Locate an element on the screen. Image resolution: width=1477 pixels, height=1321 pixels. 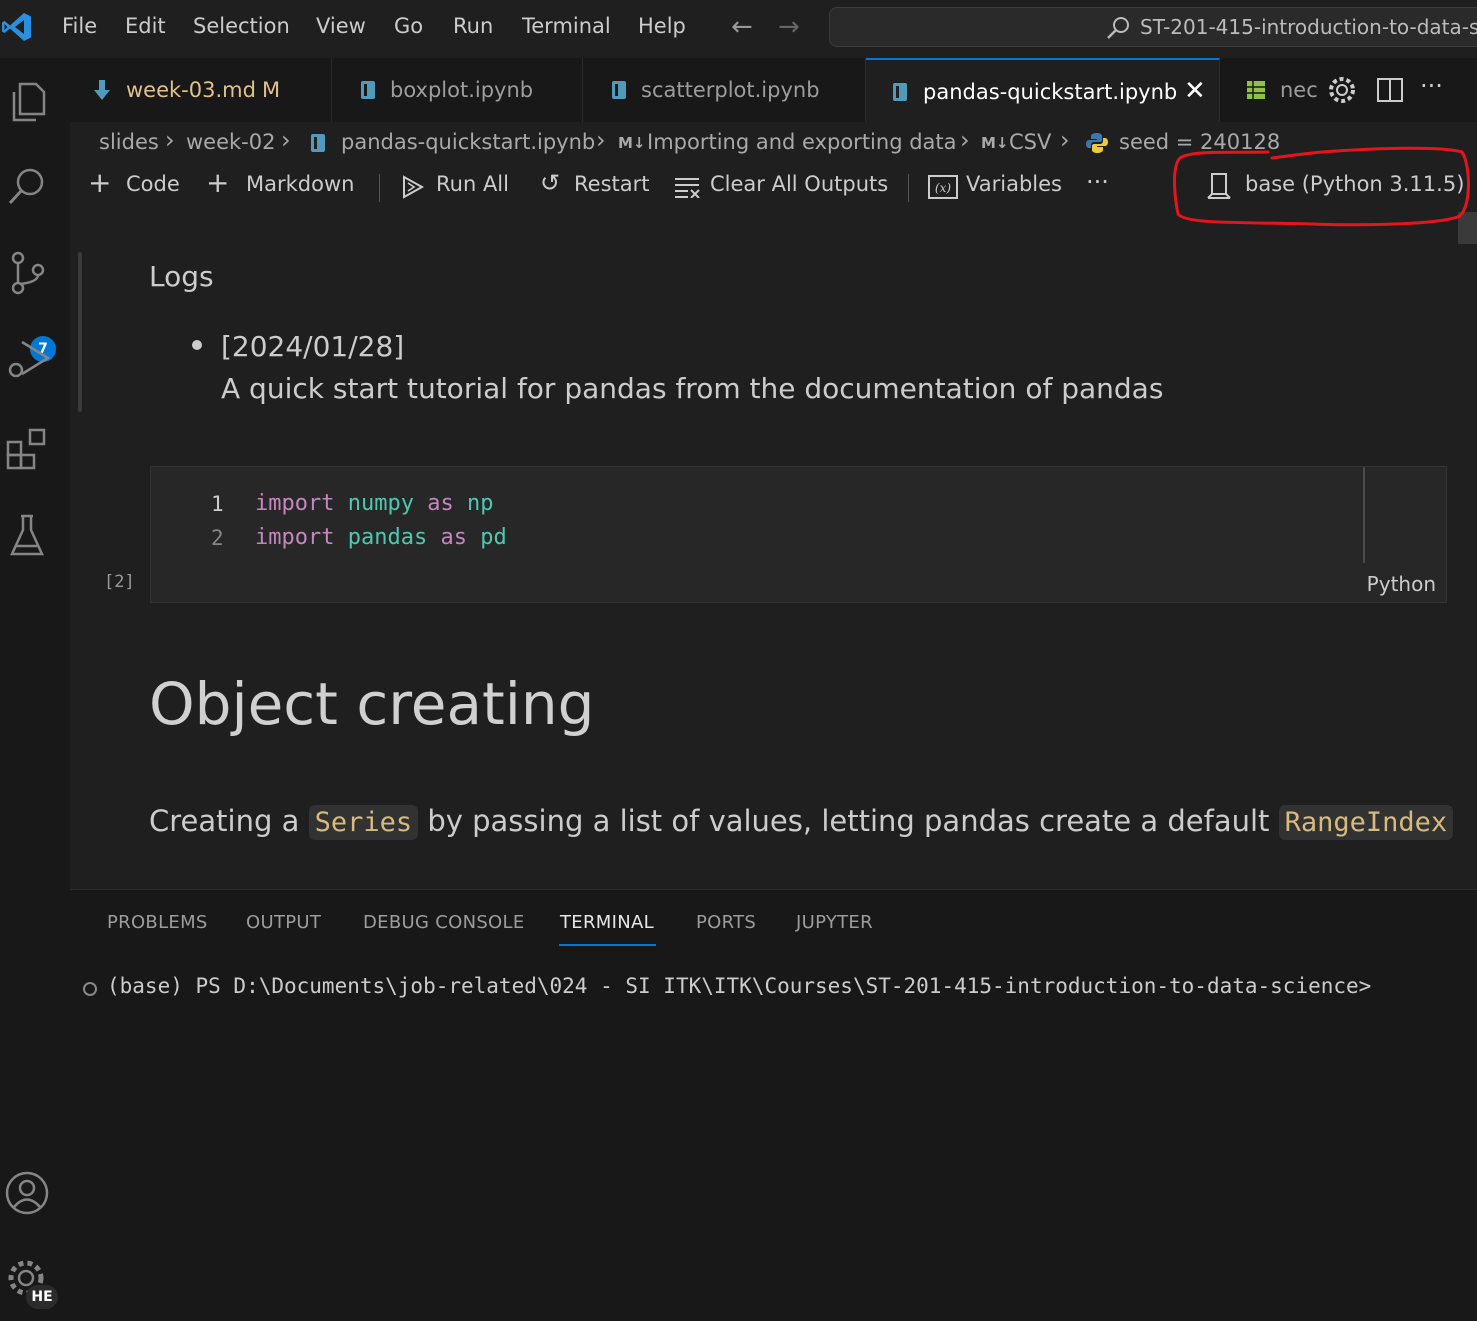
add-markdown-cell-button: Markdown is located at coordinates (300, 184).